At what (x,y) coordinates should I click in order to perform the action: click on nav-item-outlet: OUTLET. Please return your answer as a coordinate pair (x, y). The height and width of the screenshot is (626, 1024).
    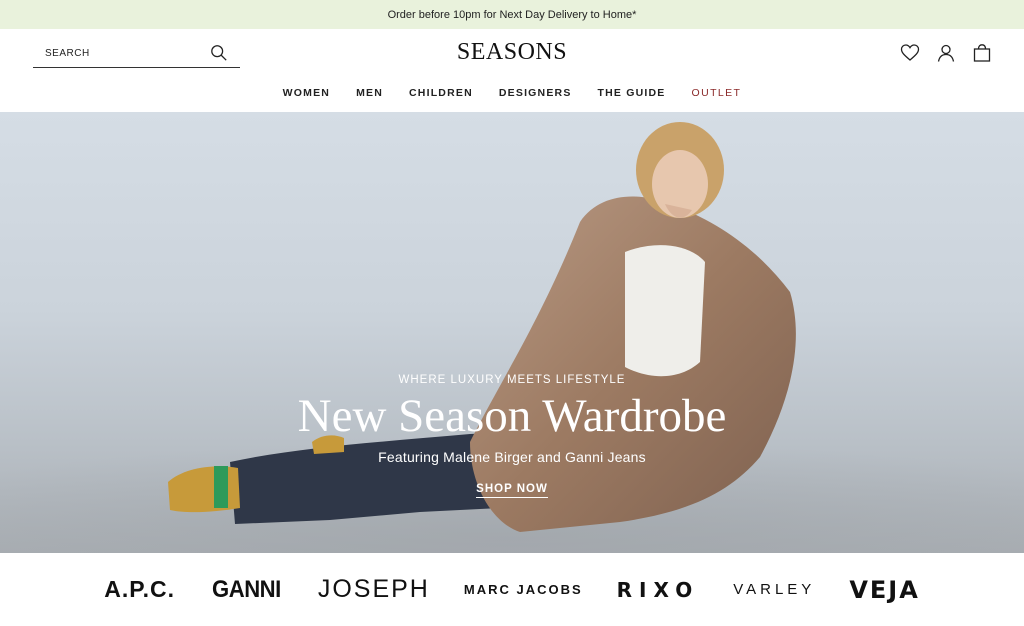
    Looking at the image, I should click on (717, 93).